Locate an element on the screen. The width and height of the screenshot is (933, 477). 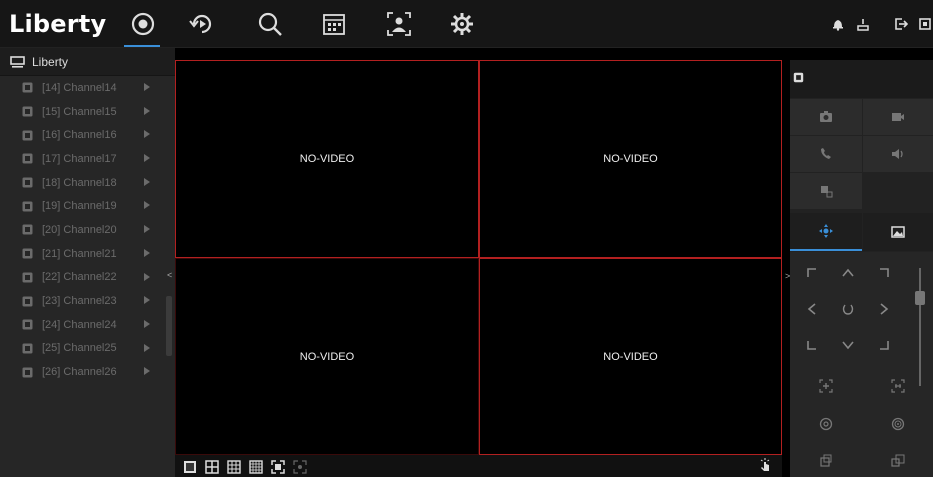
zoom-out-button is located at coordinates (898, 386).